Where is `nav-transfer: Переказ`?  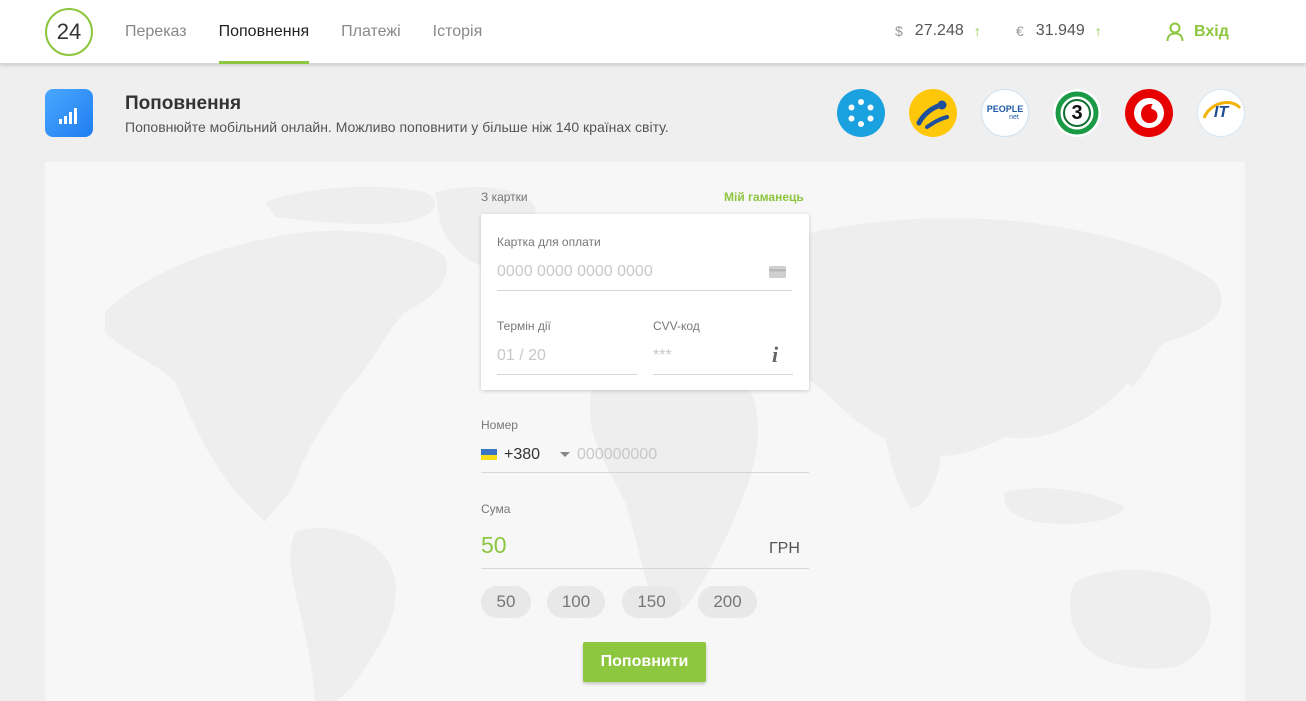
nav-transfer: Переказ is located at coordinates (156, 32).